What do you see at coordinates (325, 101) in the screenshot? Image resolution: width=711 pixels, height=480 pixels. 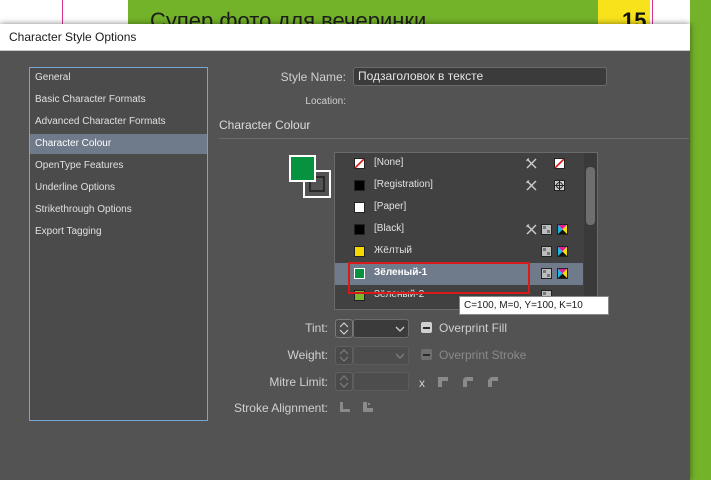 I see `location-label: Location:` at bounding box center [325, 101].